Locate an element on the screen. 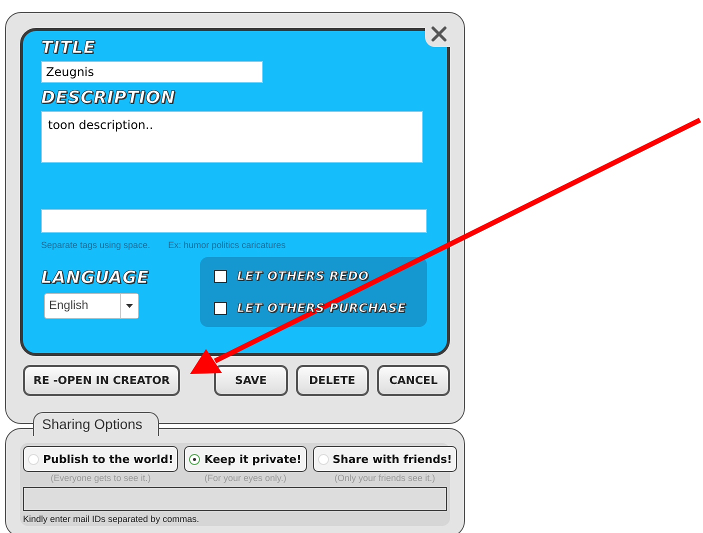 The width and height of the screenshot is (703, 533). description-label: DESCRIPTION is located at coordinates (108, 98).